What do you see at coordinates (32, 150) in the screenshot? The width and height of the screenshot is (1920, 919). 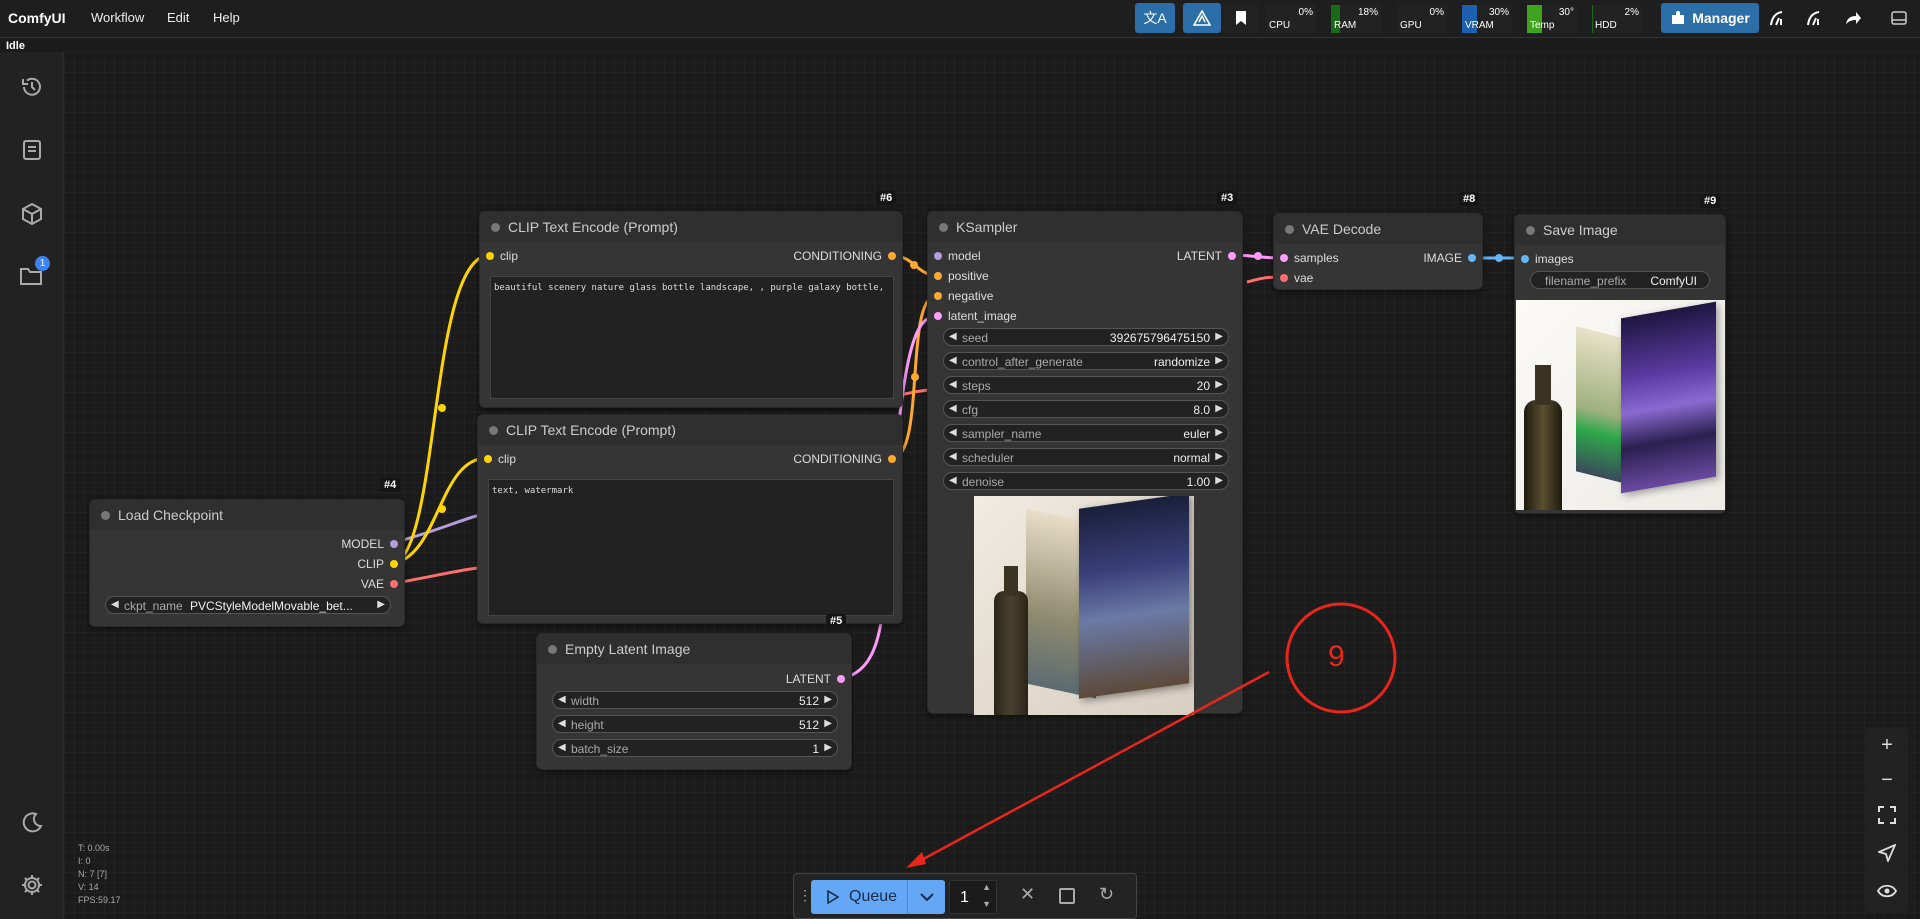 I see `workflows-button` at bounding box center [32, 150].